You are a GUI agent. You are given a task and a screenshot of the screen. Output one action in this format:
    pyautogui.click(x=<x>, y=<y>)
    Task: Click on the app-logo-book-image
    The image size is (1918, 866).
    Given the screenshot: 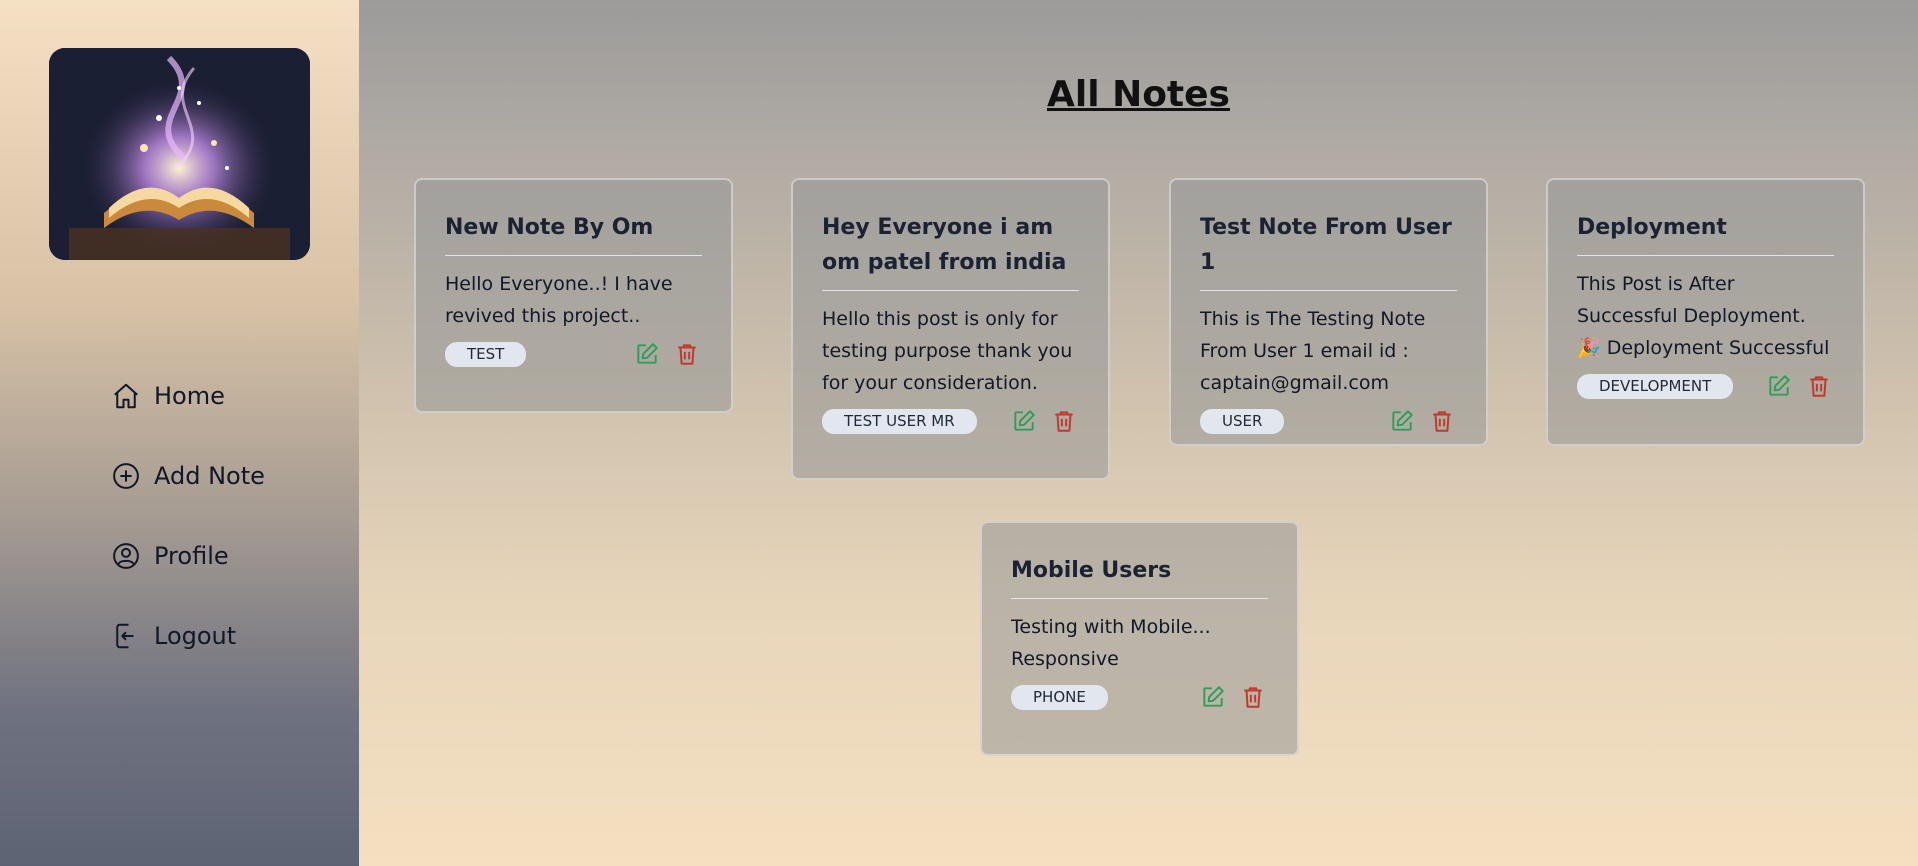 What is the action you would take?
    pyautogui.click(x=179, y=154)
    